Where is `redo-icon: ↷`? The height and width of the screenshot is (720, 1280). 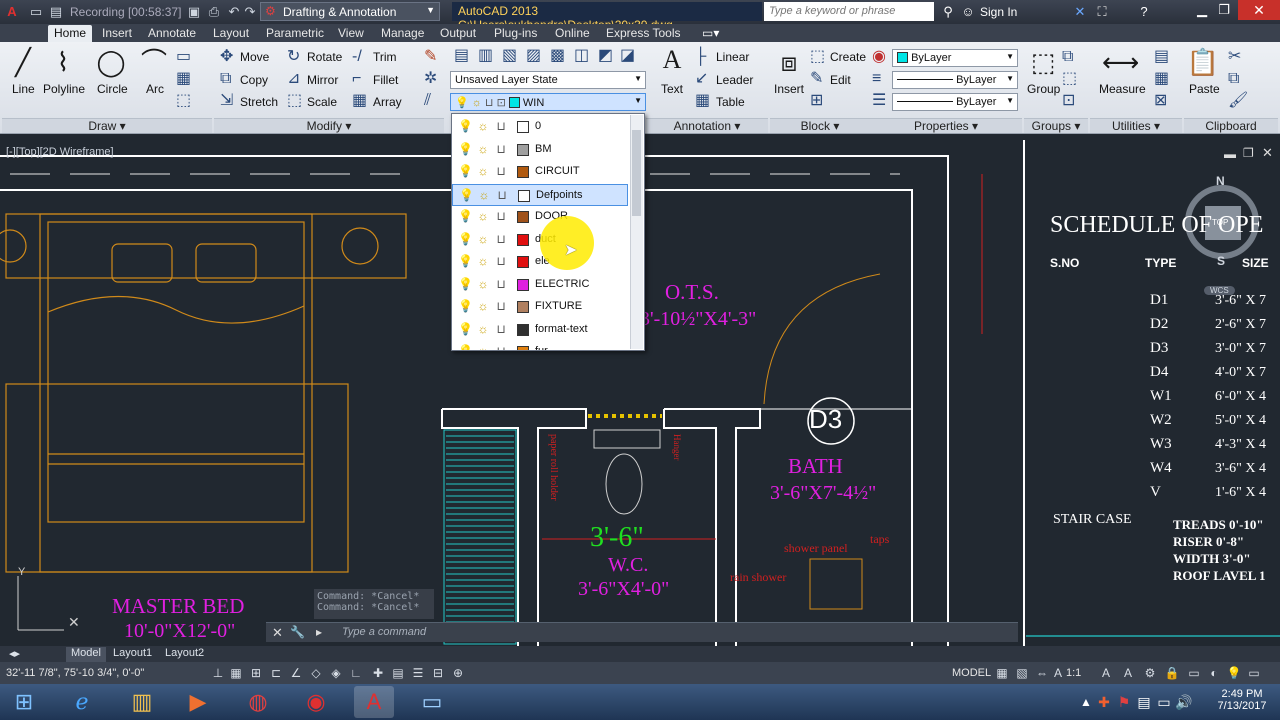
redo-icon: ↷ is located at coordinates (250, 12).